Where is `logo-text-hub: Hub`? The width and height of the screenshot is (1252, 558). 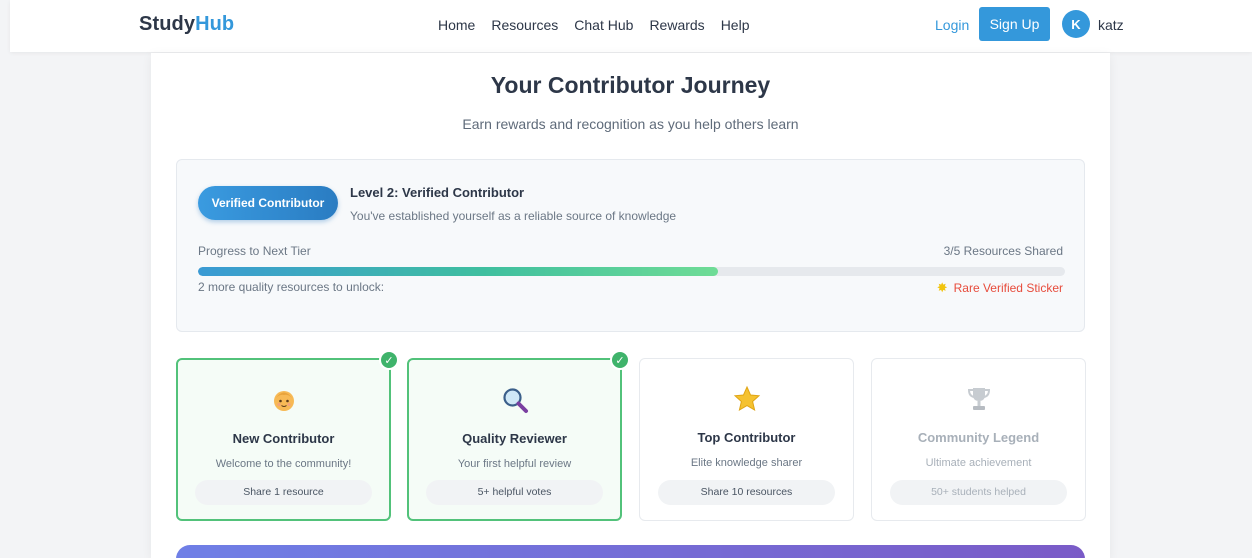
logo-text-hub: Hub is located at coordinates (215, 24).